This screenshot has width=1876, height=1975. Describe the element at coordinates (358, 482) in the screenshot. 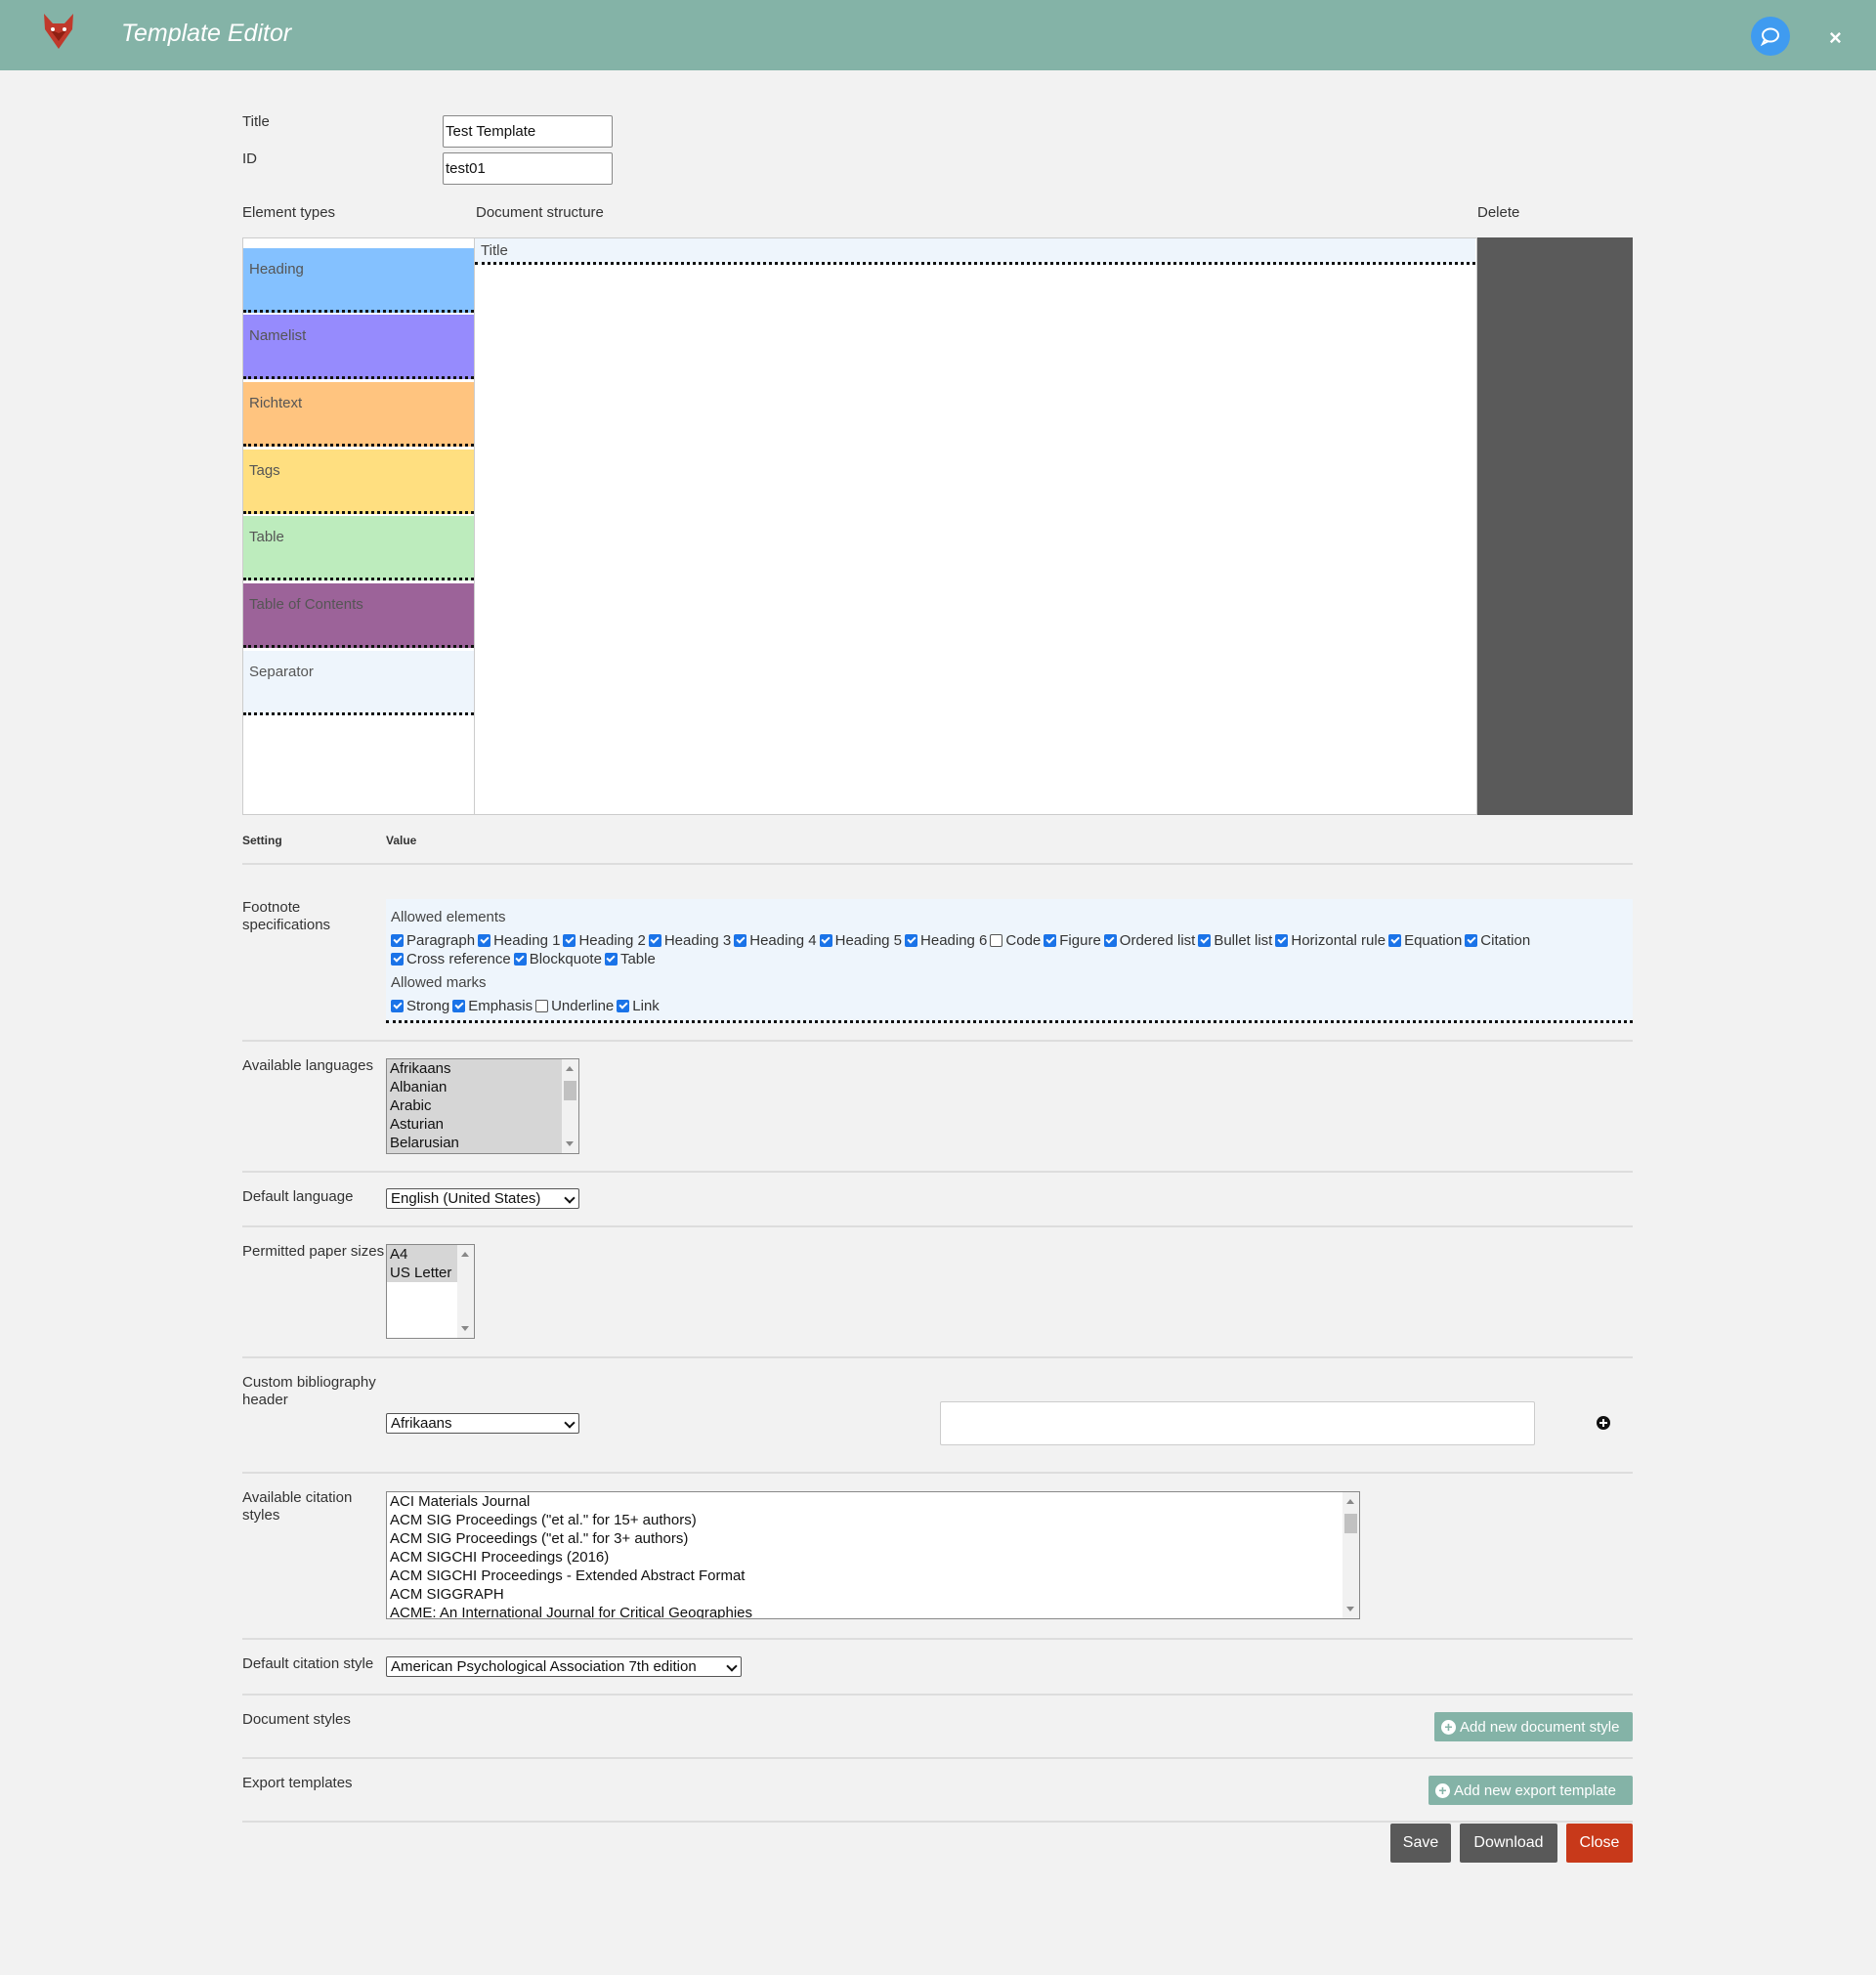

I see `element-type-tags: Tags` at that location.